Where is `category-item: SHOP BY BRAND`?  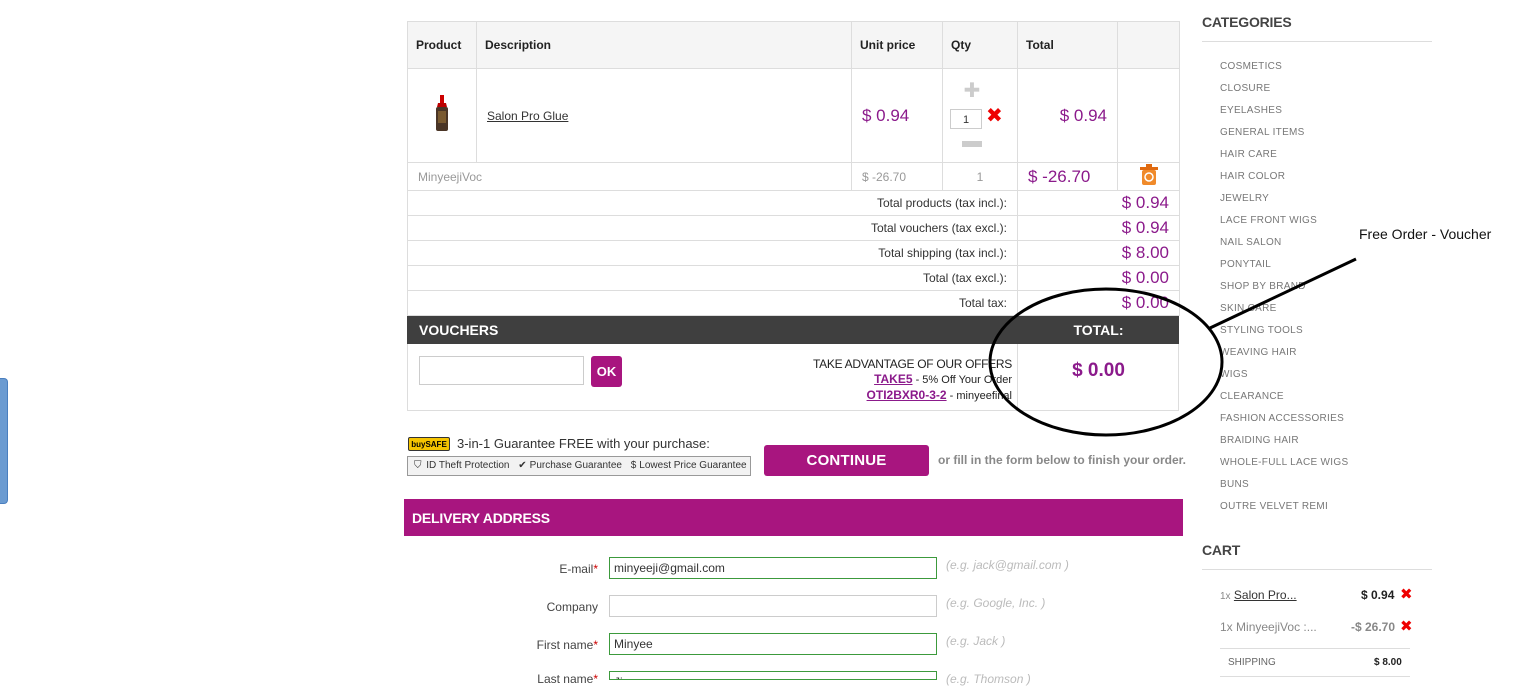 category-item: SHOP BY BRAND is located at coordinates (1284, 292).